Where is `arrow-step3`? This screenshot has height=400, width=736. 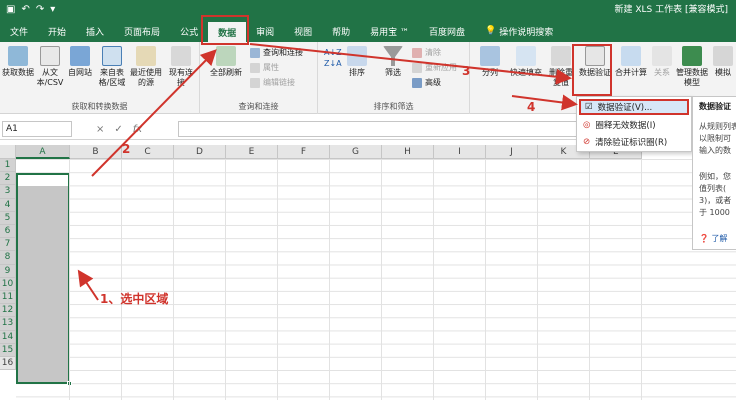 arrow-step3 is located at coordinates (410, 64).